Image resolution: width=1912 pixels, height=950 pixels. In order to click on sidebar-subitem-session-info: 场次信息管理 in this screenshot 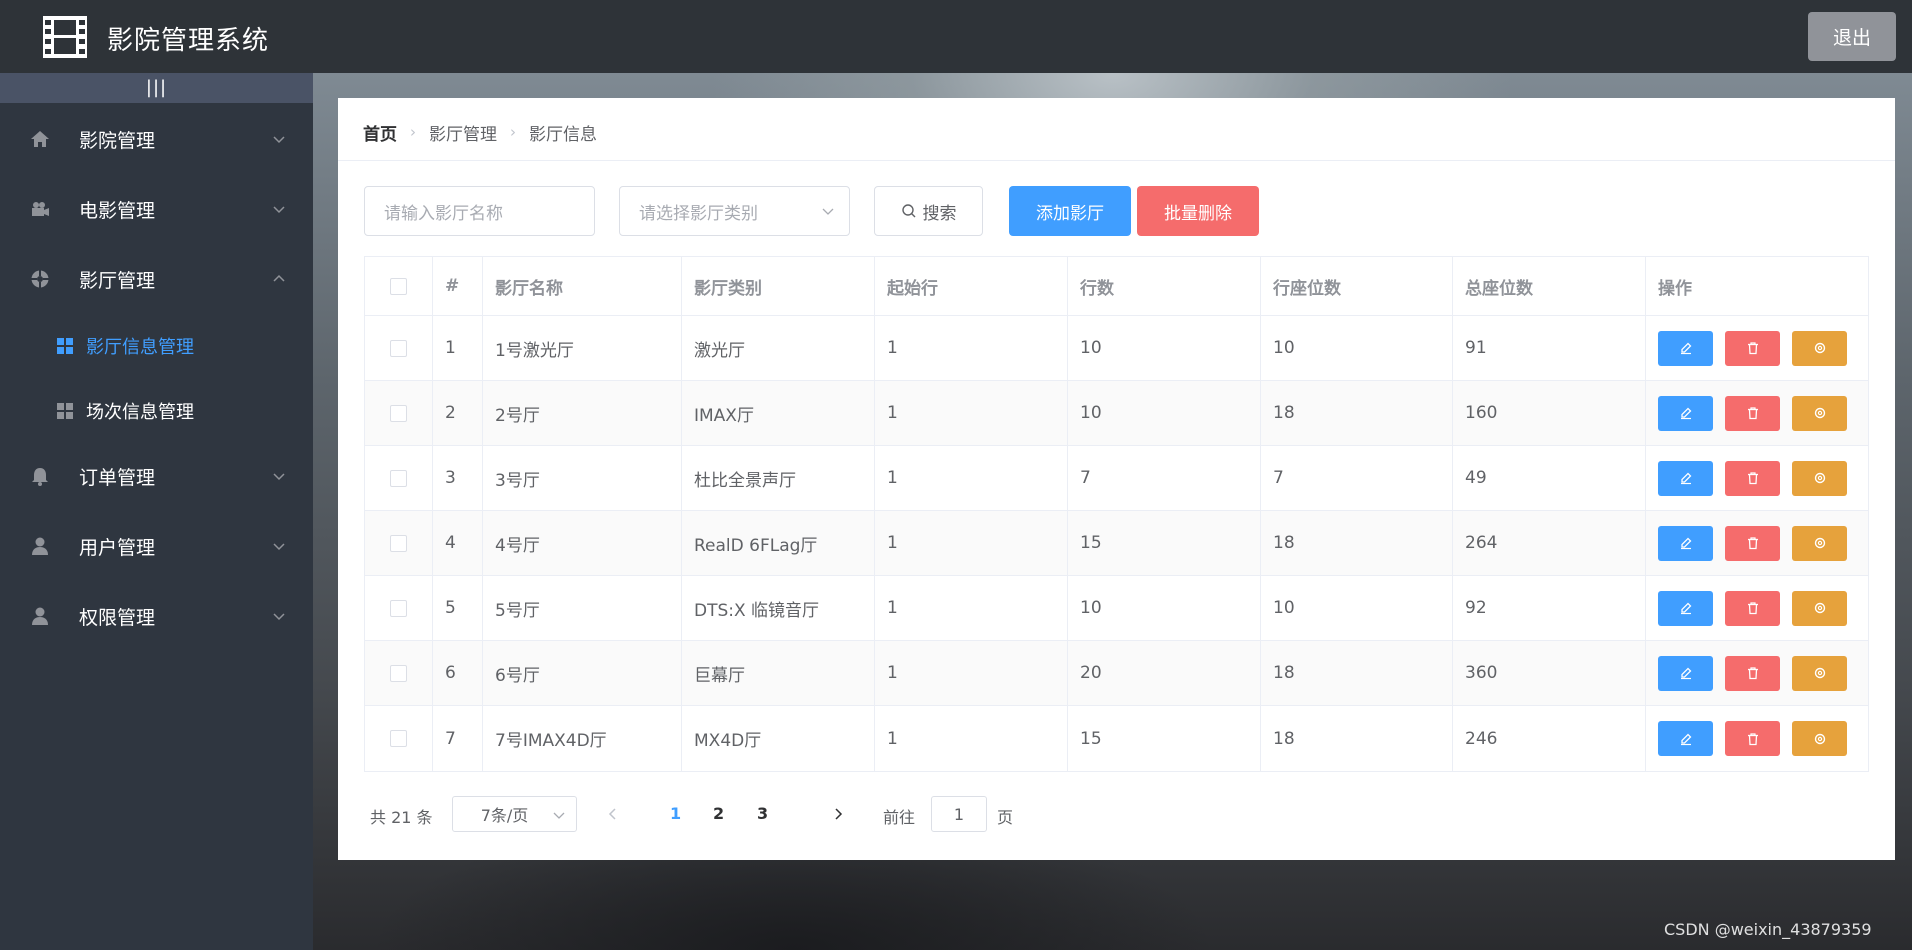, I will do `click(156, 411)`.